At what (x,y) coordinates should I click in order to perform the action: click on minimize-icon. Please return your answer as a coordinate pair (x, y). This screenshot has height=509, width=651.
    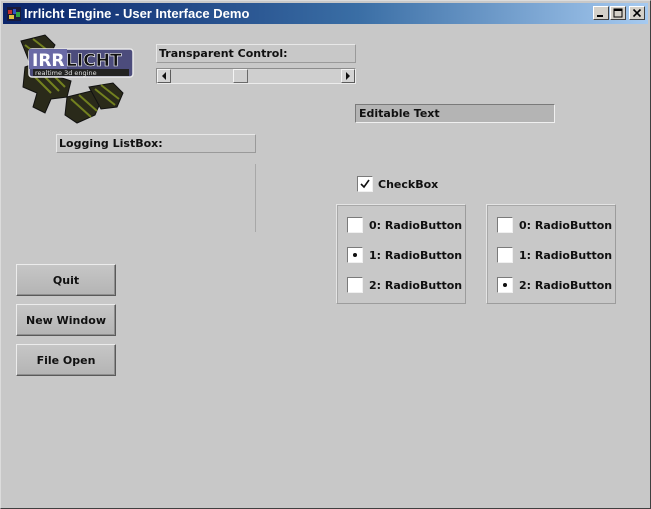
    Looking at the image, I should click on (600, 16).